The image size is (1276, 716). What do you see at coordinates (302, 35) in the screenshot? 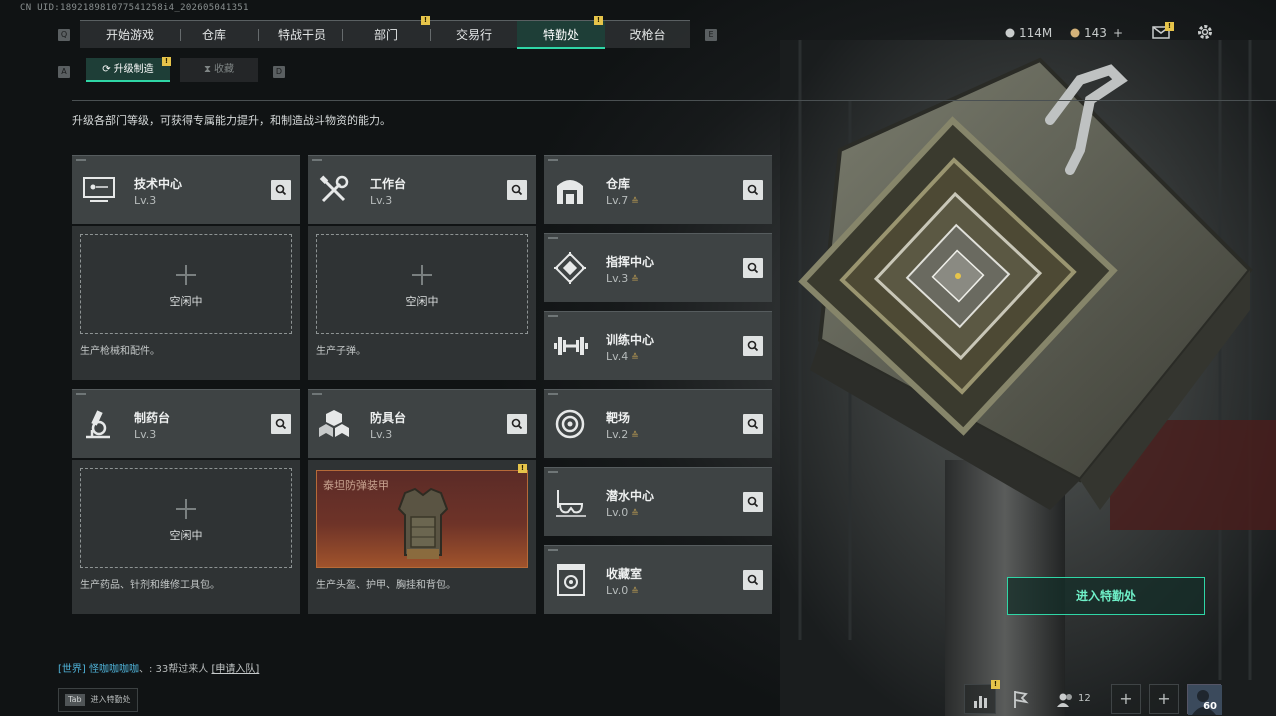
I see `tab-operators: 特战干员` at bounding box center [302, 35].